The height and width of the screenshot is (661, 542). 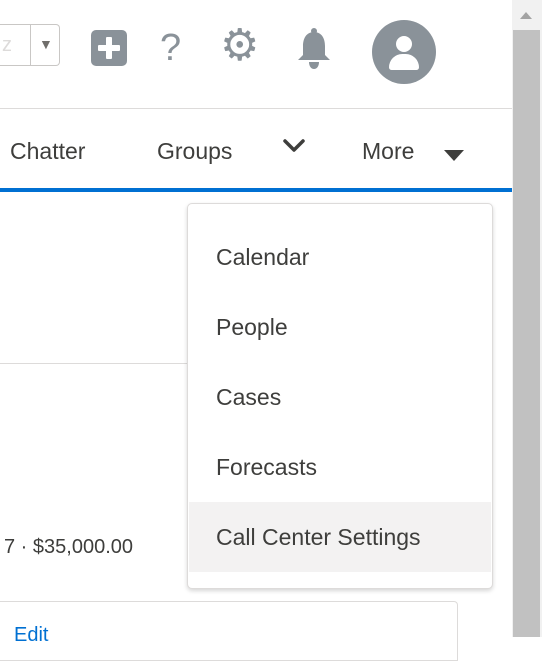 What do you see at coordinates (294, 146) in the screenshot?
I see `chevron-down-icon` at bounding box center [294, 146].